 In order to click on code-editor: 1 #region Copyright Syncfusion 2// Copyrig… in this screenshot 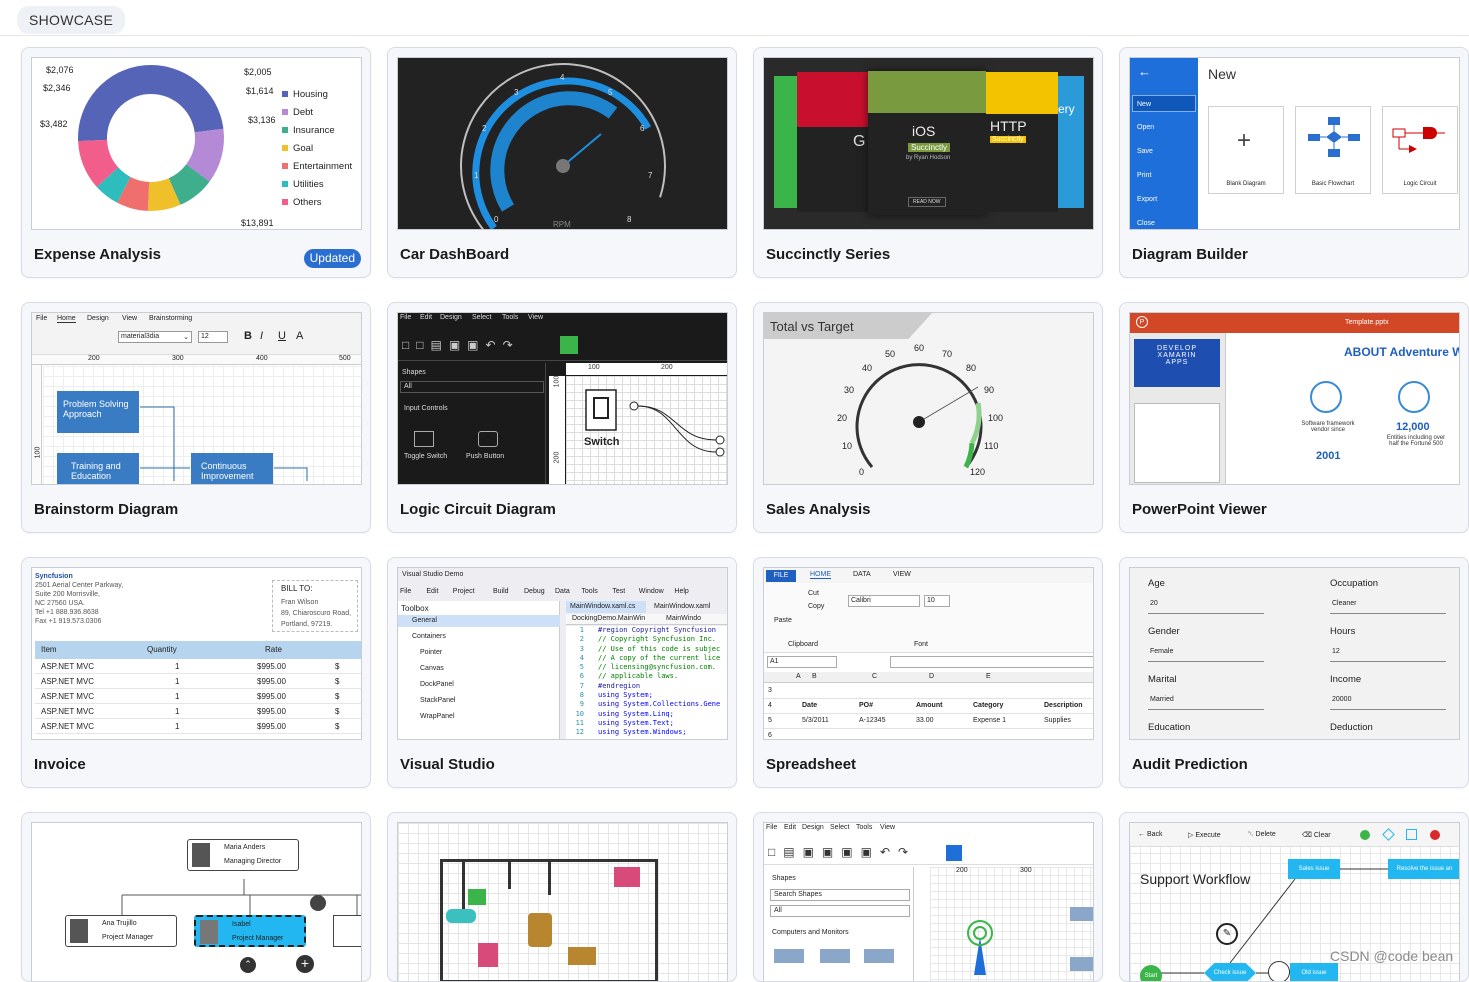, I will do `click(646, 682)`.